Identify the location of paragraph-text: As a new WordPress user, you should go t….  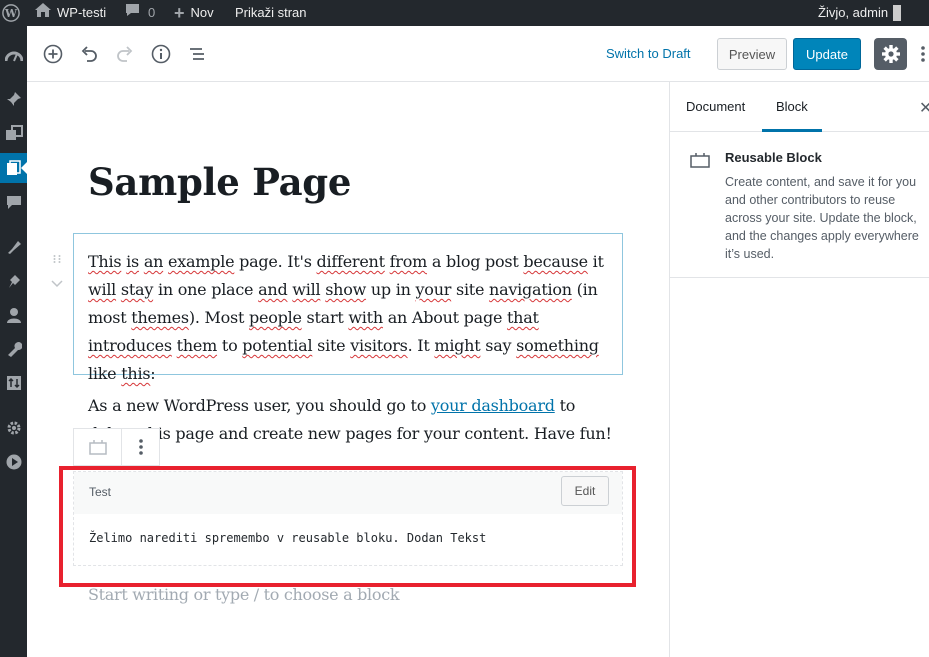
(259, 405).